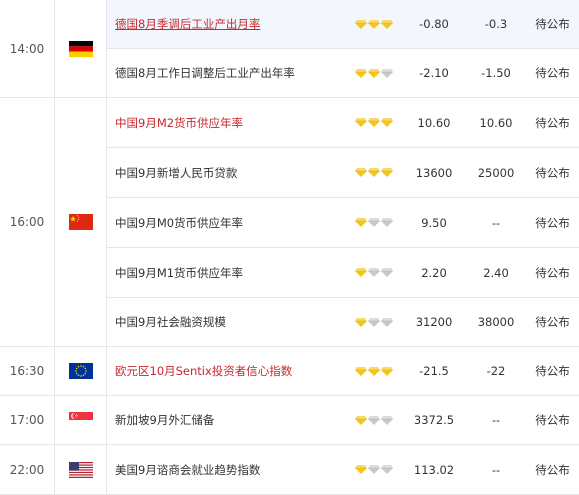  What do you see at coordinates (434, 371) in the screenshot?
I see `previous-value: -21.5` at bounding box center [434, 371].